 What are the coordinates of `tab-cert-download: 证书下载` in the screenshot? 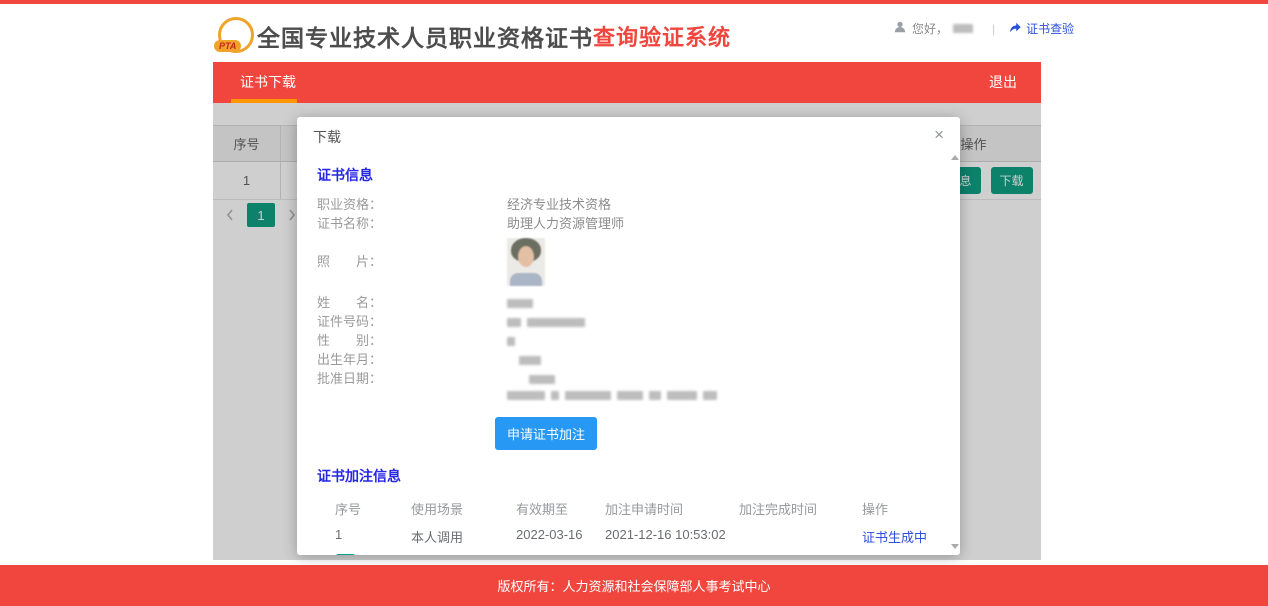 It's located at (268, 82).